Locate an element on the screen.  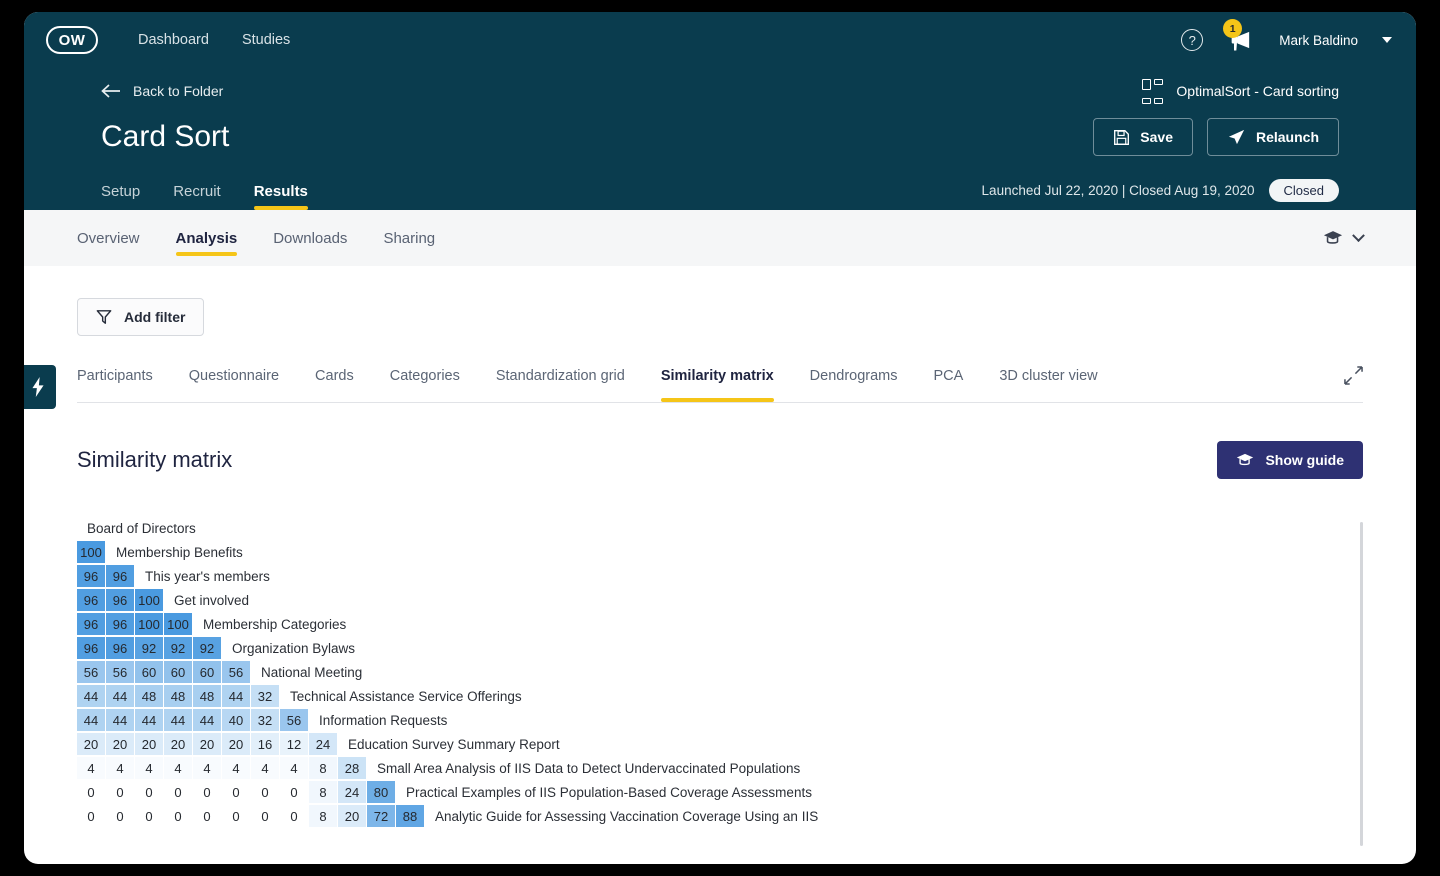
matrix-cell: 16 is located at coordinates (265, 744).